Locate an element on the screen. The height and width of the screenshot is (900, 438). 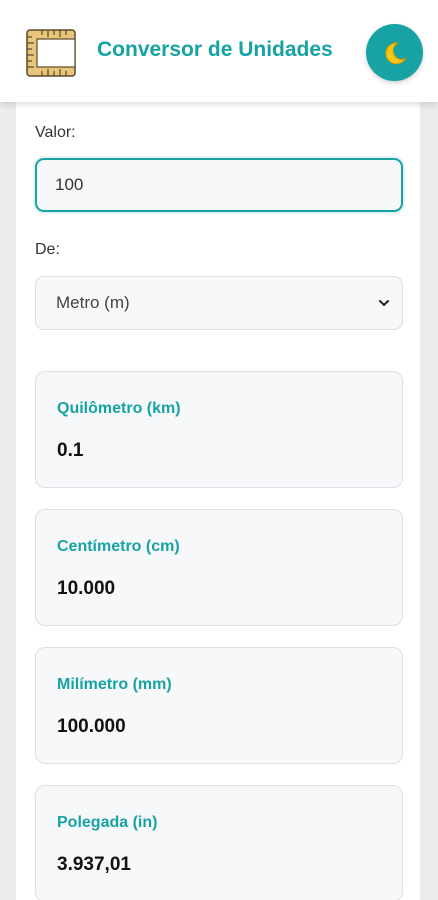
chevron-down-icon is located at coordinates (384, 303).